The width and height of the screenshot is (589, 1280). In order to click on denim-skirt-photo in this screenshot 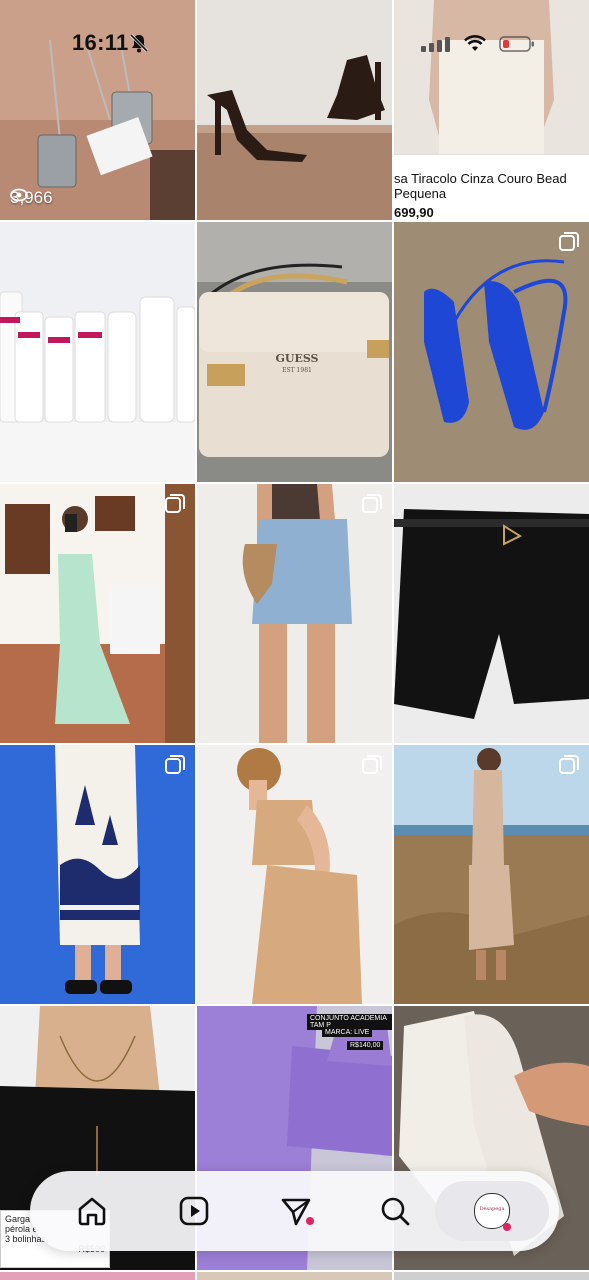, I will do `click(294, 613)`.